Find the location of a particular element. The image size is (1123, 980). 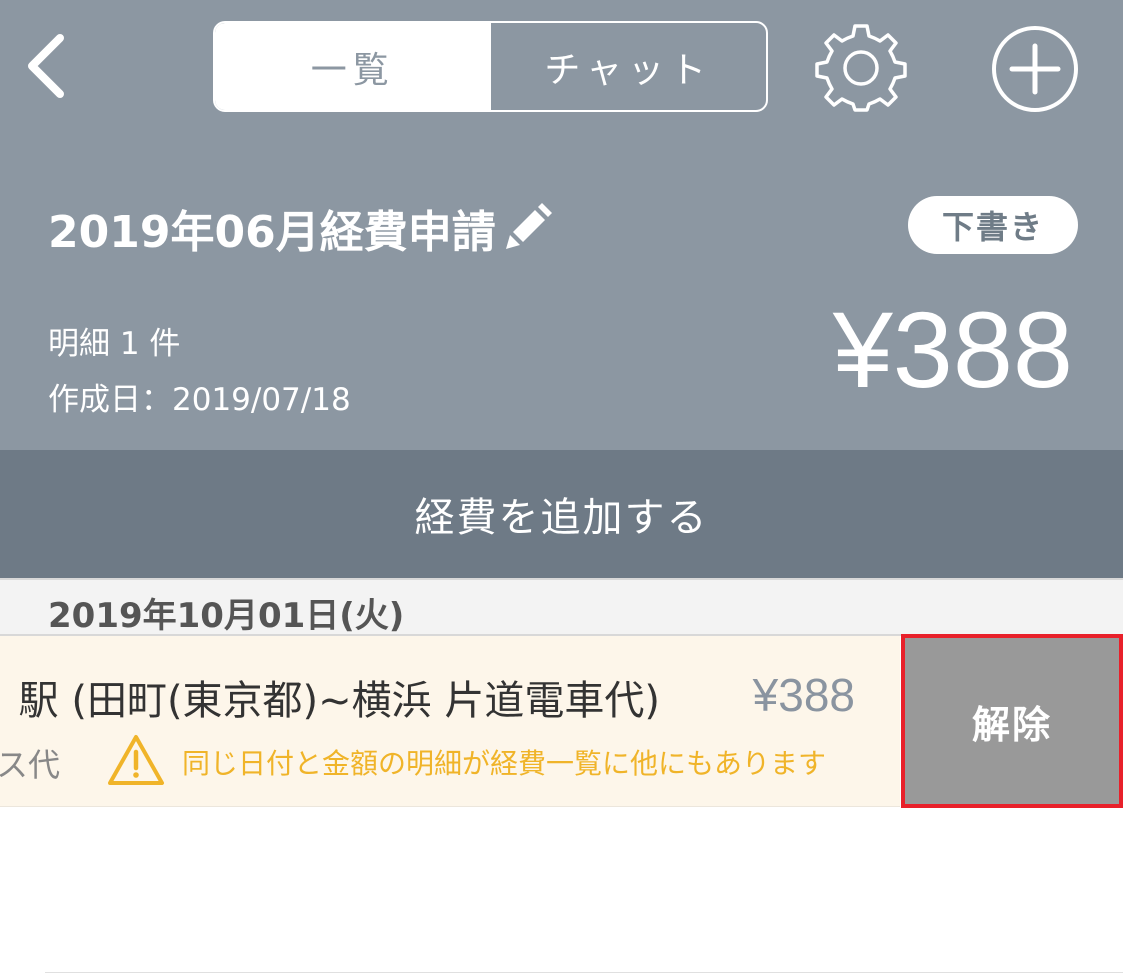

tab-list: 一覧 is located at coordinates (353, 66).